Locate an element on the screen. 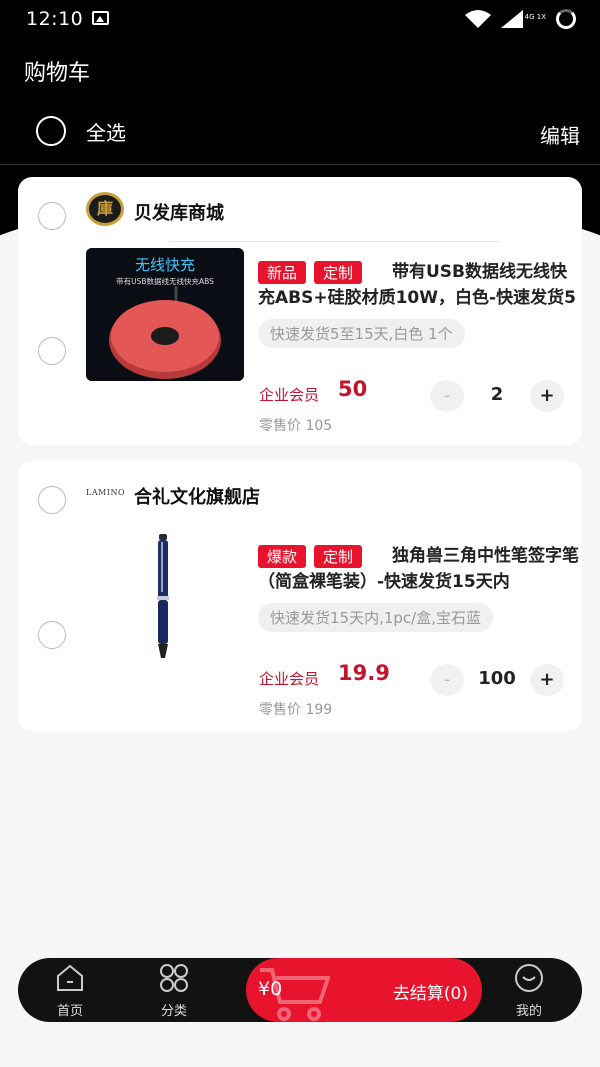 The height and width of the screenshot is (1067, 600). nav-me: 我的 is located at coordinates (529, 990).